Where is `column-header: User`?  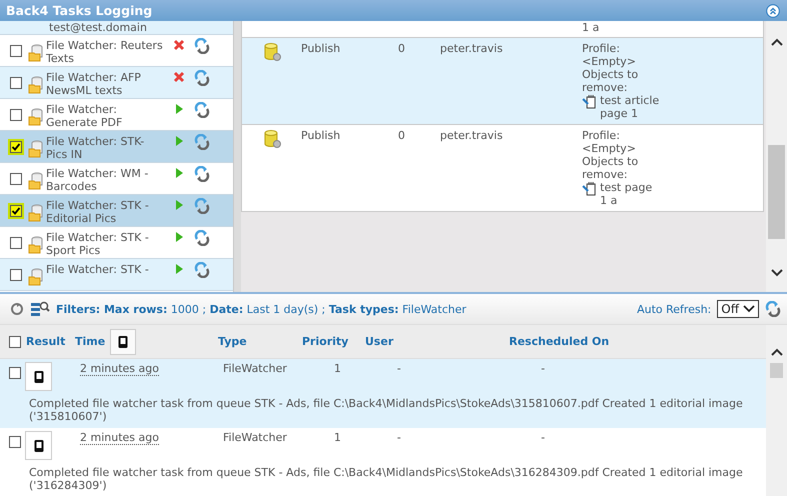 column-header: User is located at coordinates (379, 341).